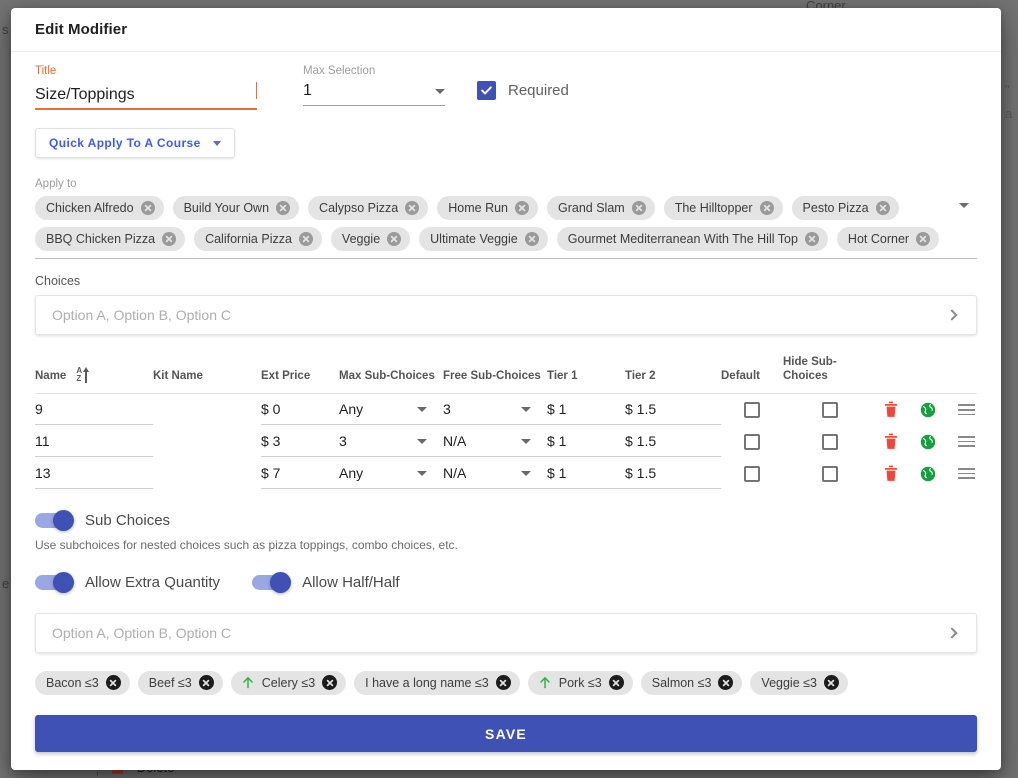 This screenshot has width=1018, height=778. Describe the element at coordinates (236, 208) in the screenshot. I see `apply-to-chip: Build Your Own` at that location.